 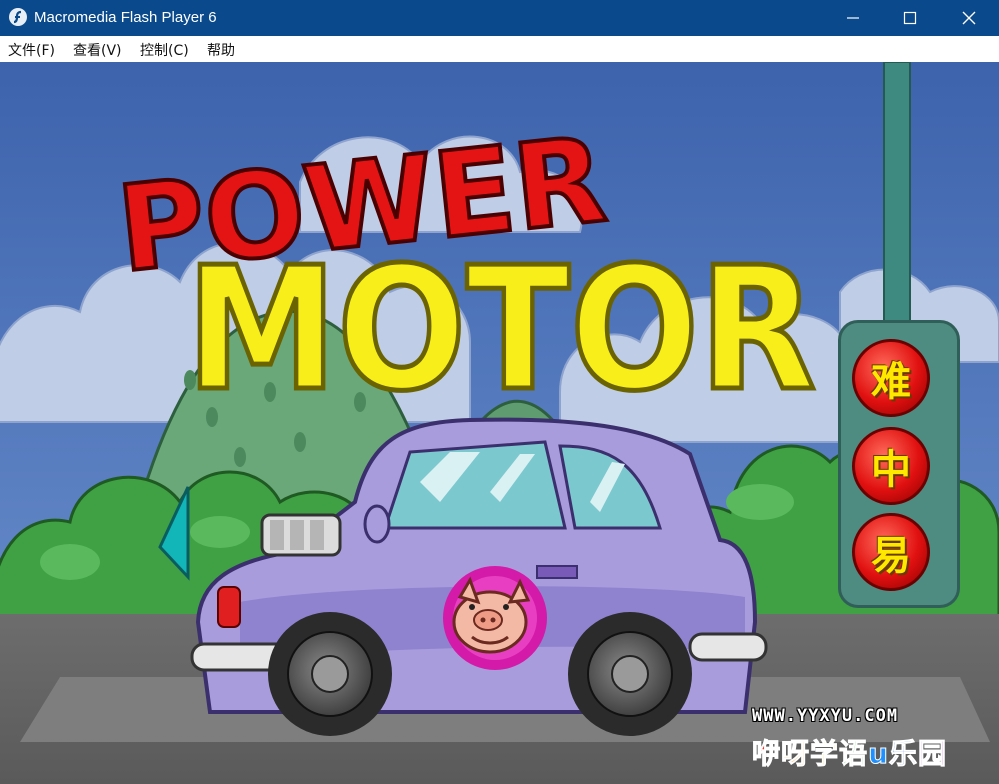 What do you see at coordinates (825, 716) in the screenshot?
I see `site-url: WWW.YYXYU.COM` at bounding box center [825, 716].